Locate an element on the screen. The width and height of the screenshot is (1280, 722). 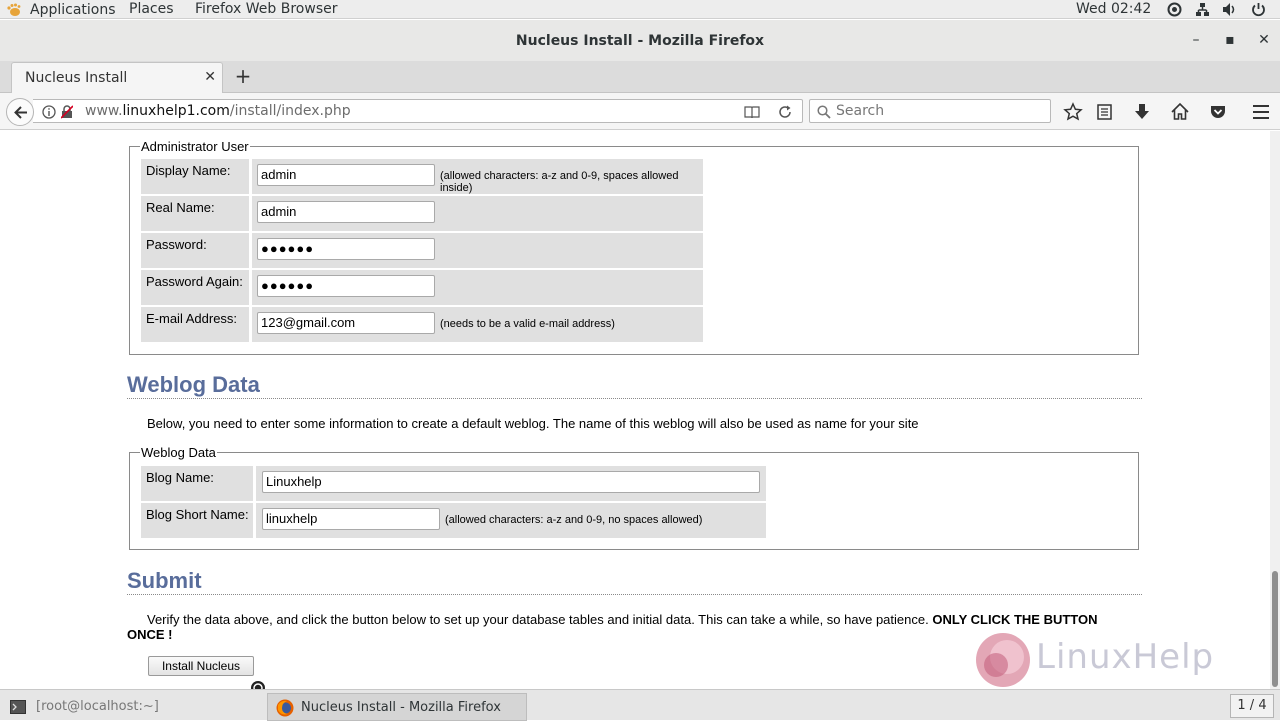
reader-view-icon is located at coordinates (752, 112).